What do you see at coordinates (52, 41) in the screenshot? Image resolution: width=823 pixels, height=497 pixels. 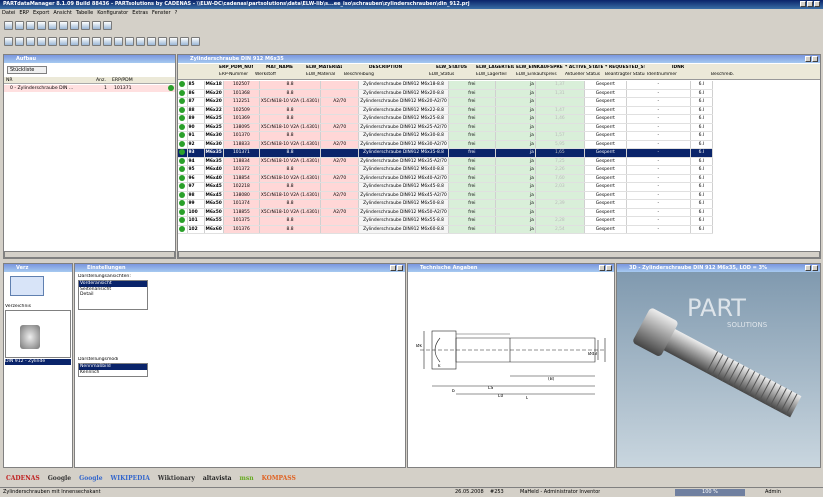 I see `view-top-icon` at bounding box center [52, 41].